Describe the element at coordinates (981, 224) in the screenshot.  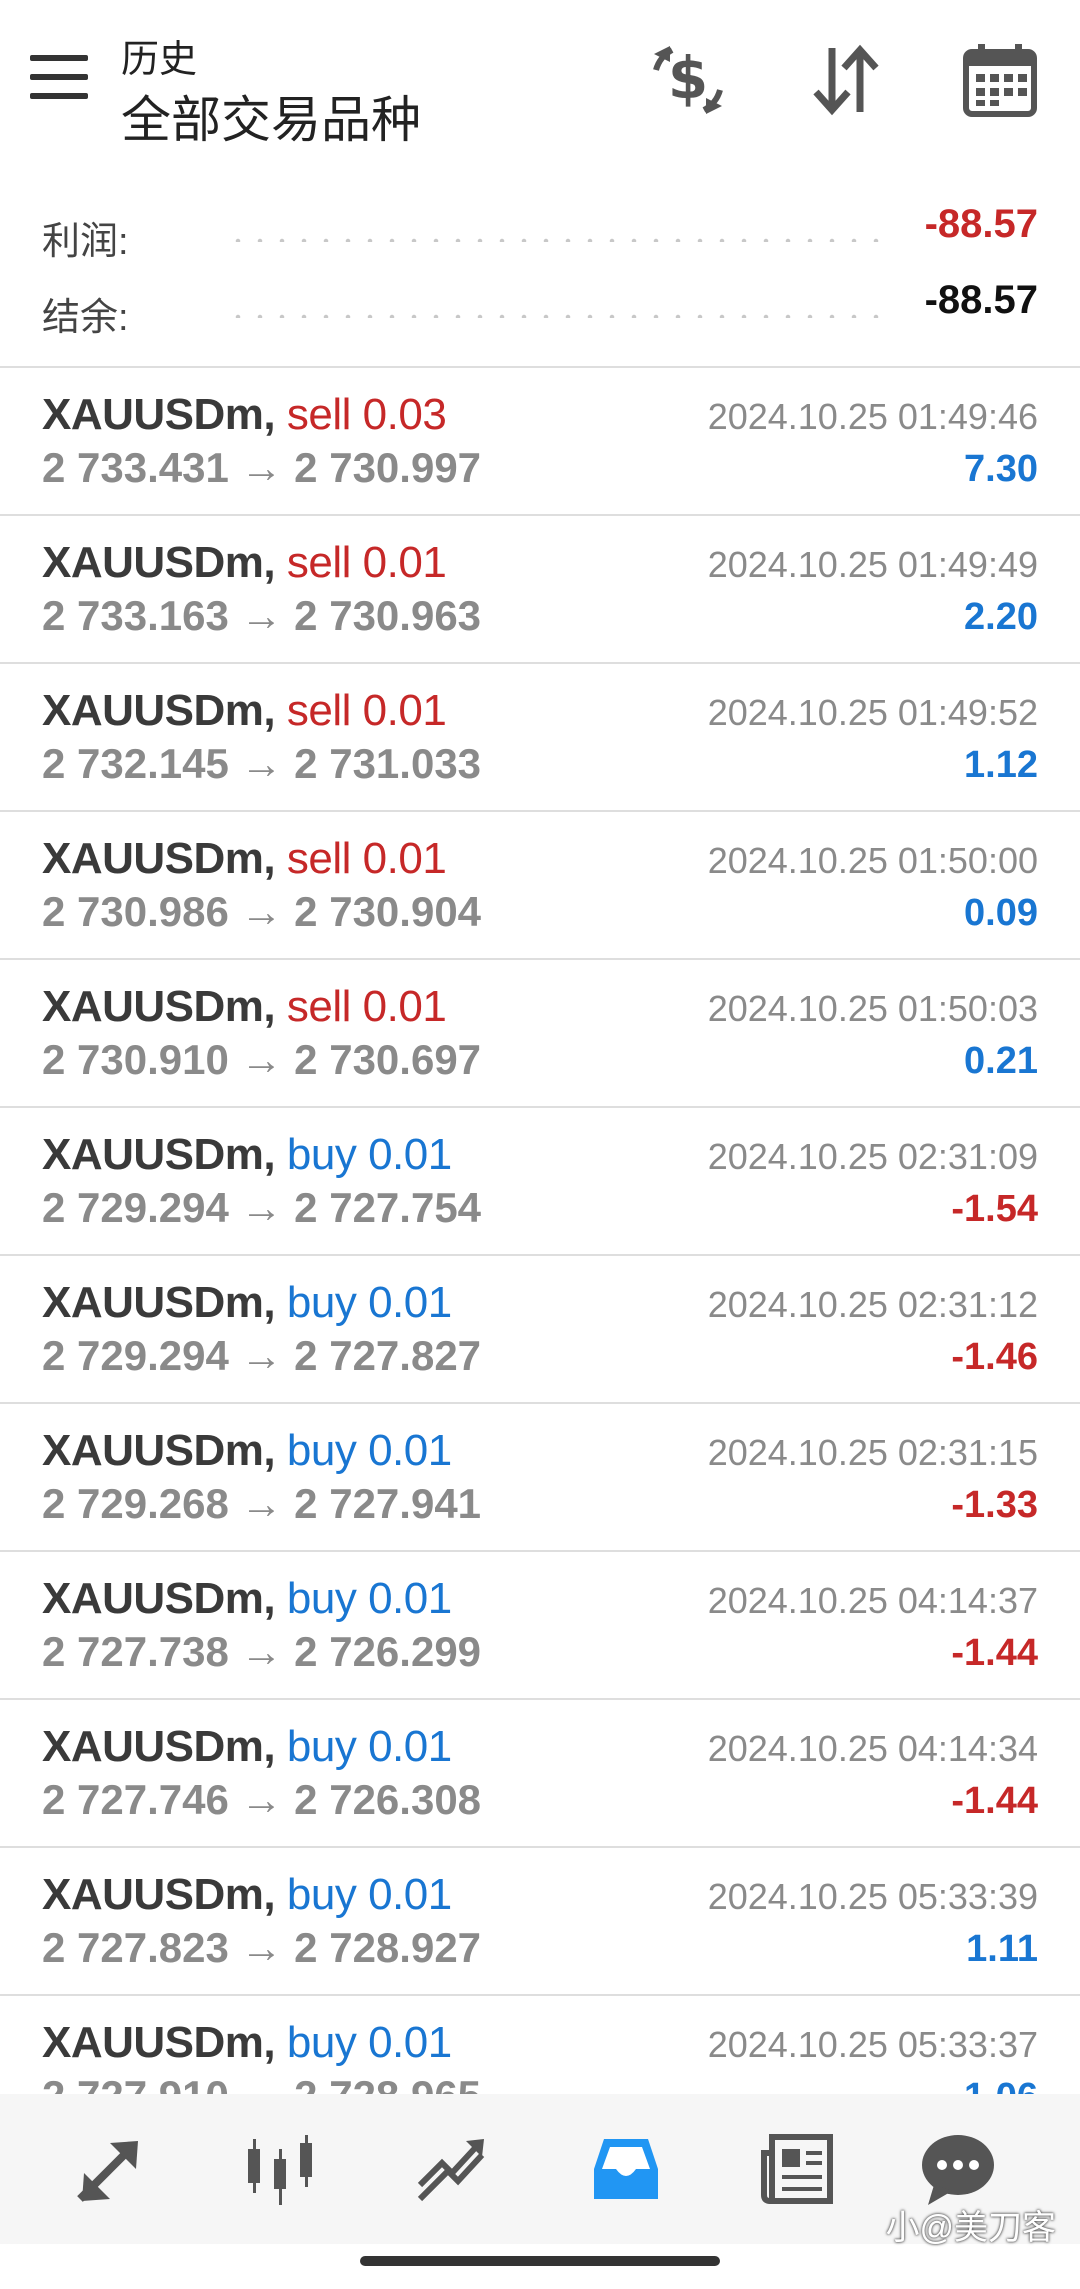
I see `profit-value: -88.57` at that location.